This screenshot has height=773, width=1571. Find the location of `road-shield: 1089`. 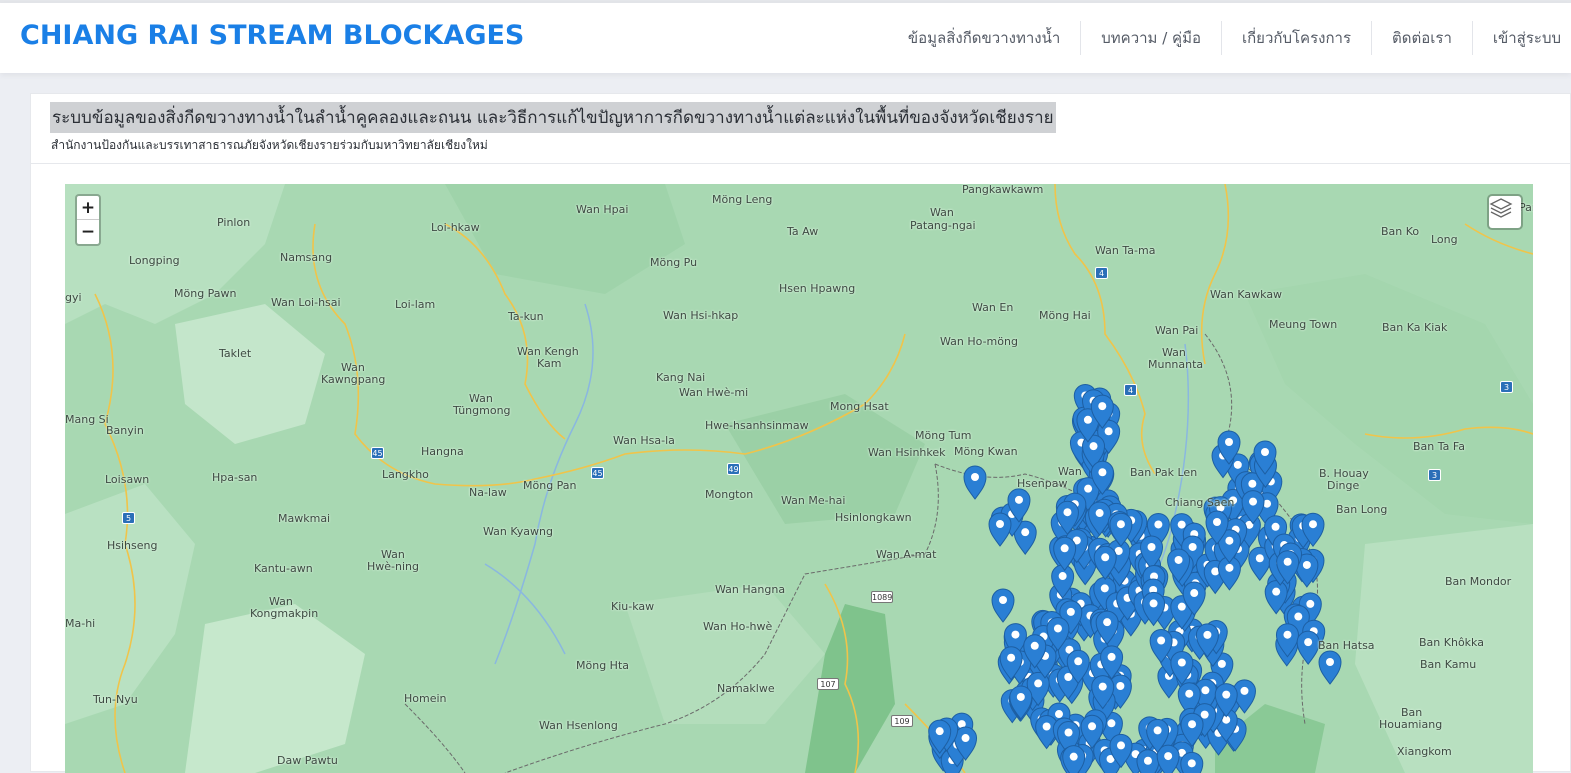

road-shield: 1089 is located at coordinates (882, 597).